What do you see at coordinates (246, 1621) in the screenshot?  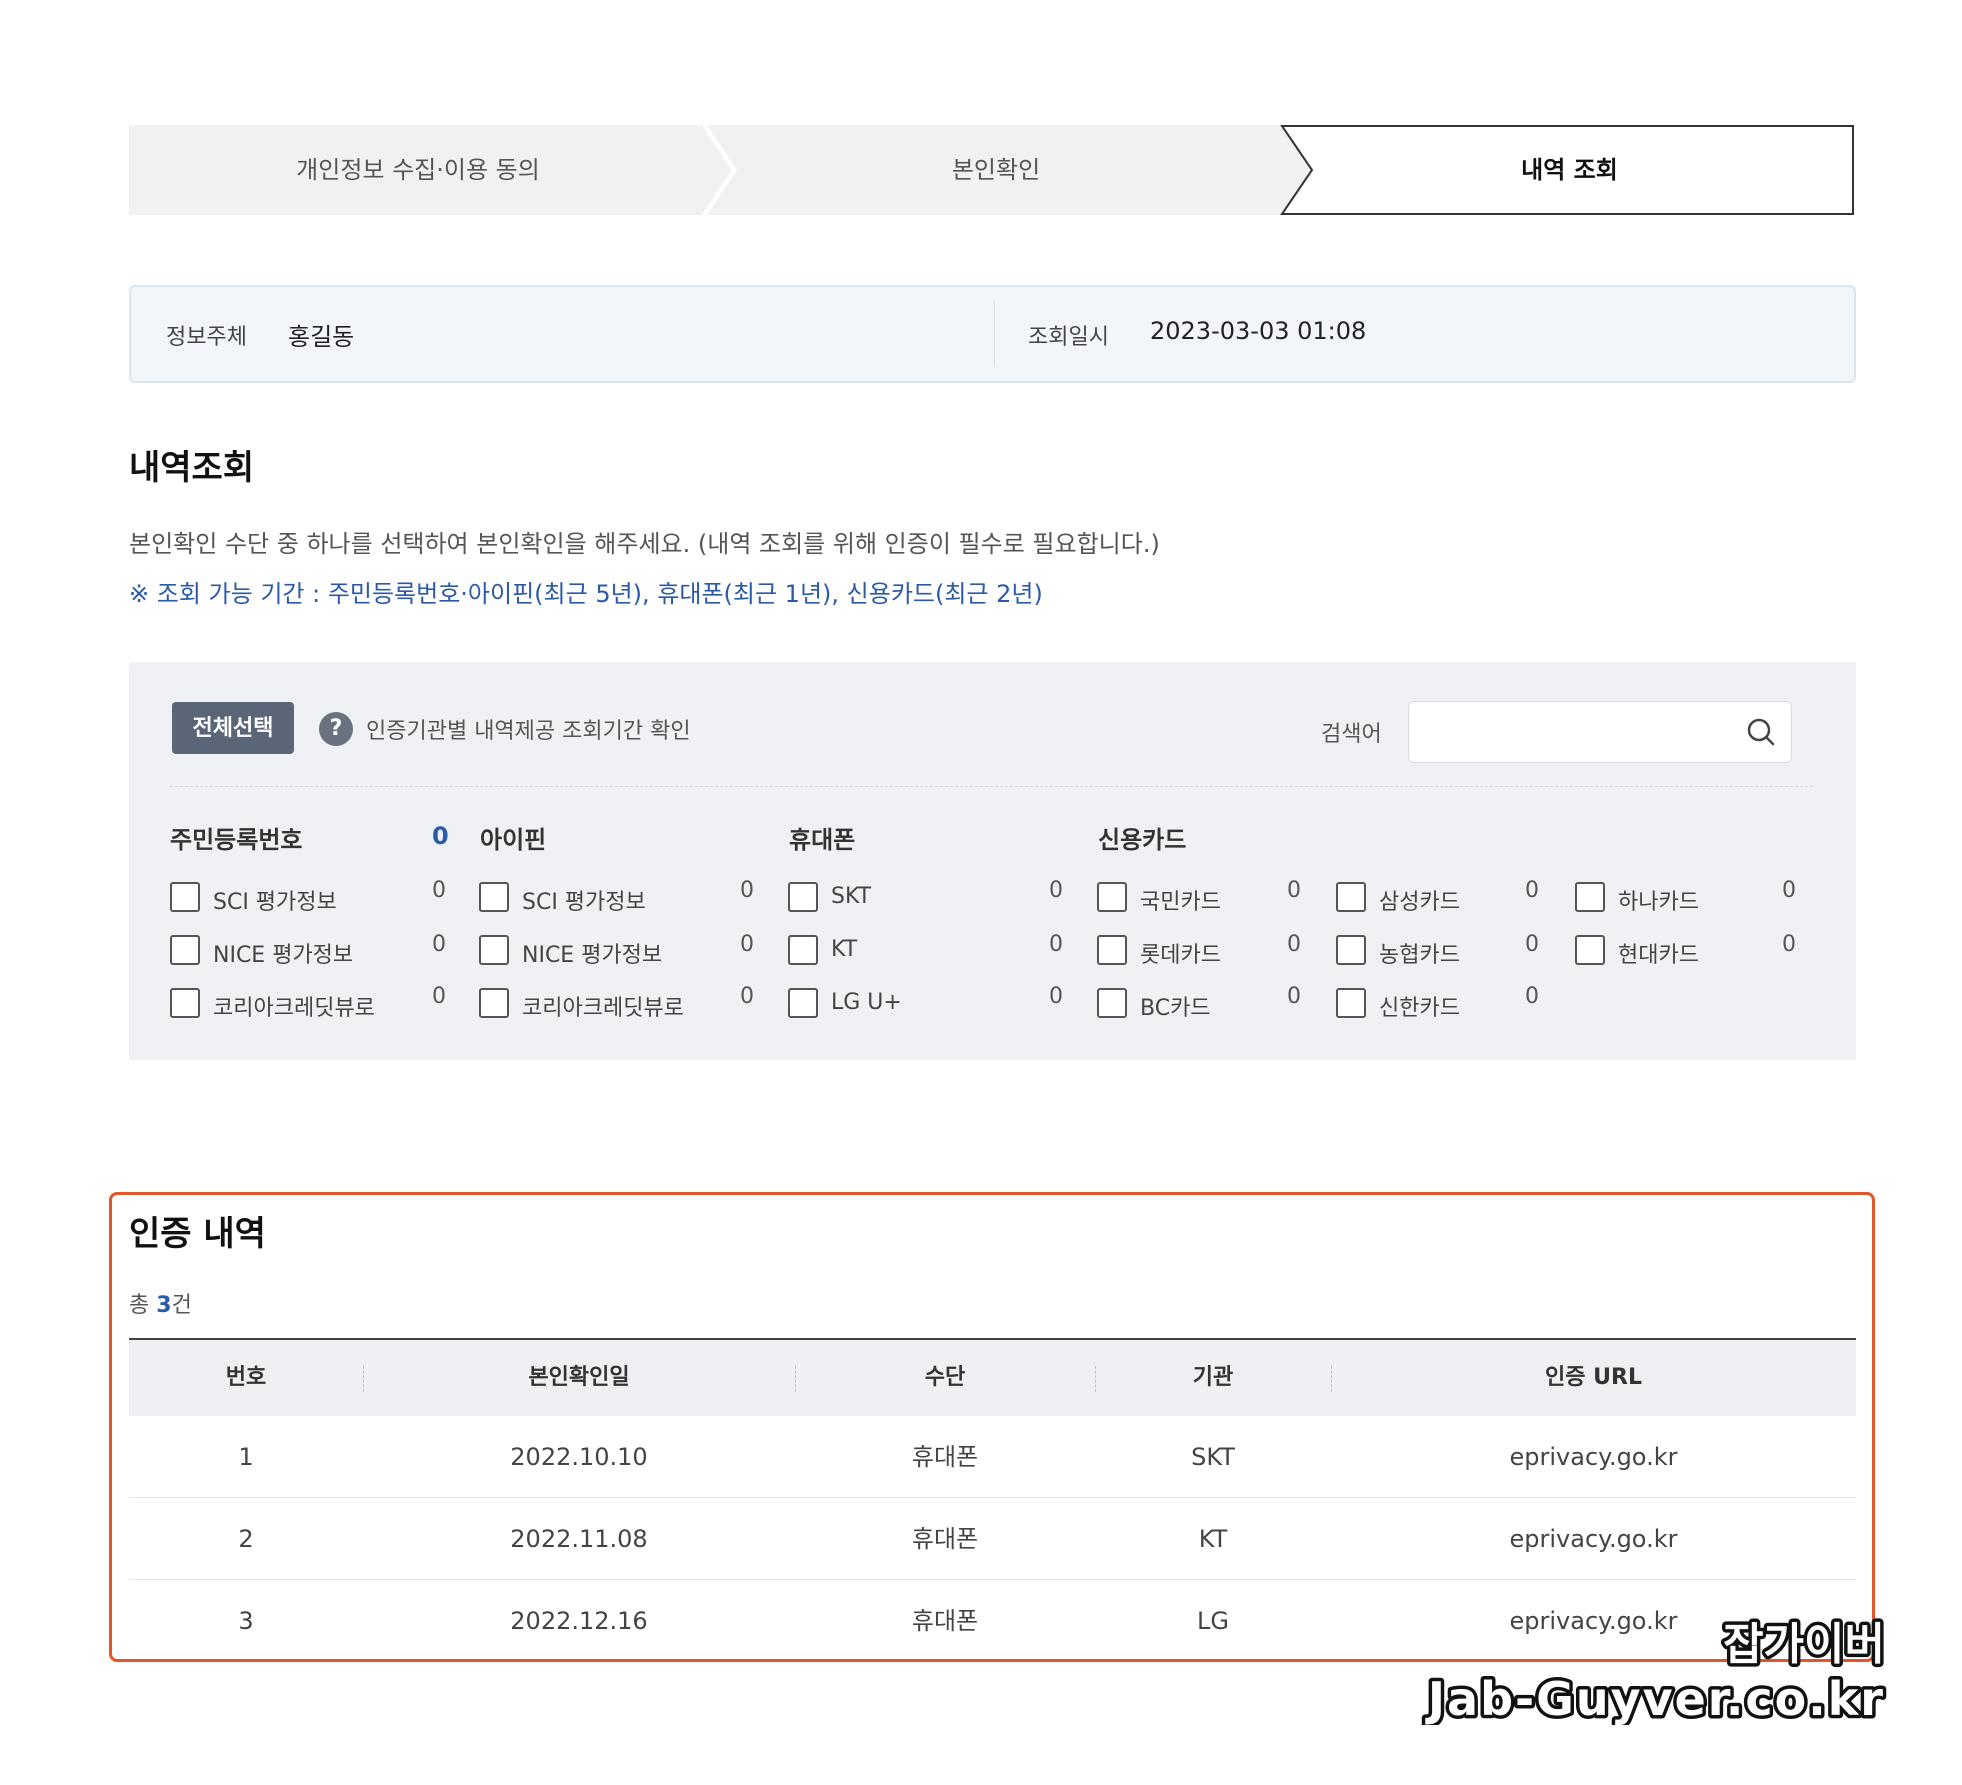 I see `cell-number: 3` at bounding box center [246, 1621].